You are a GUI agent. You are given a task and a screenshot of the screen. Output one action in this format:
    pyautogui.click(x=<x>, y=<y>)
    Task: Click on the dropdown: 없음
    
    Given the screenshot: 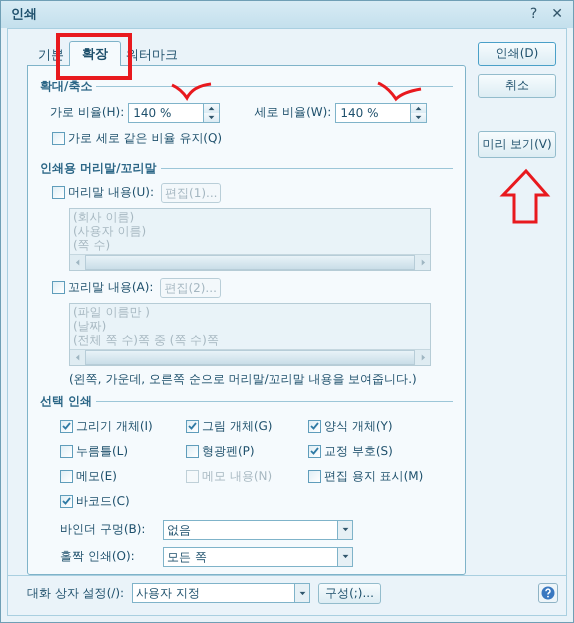 What is the action you would take?
    pyautogui.click(x=258, y=530)
    